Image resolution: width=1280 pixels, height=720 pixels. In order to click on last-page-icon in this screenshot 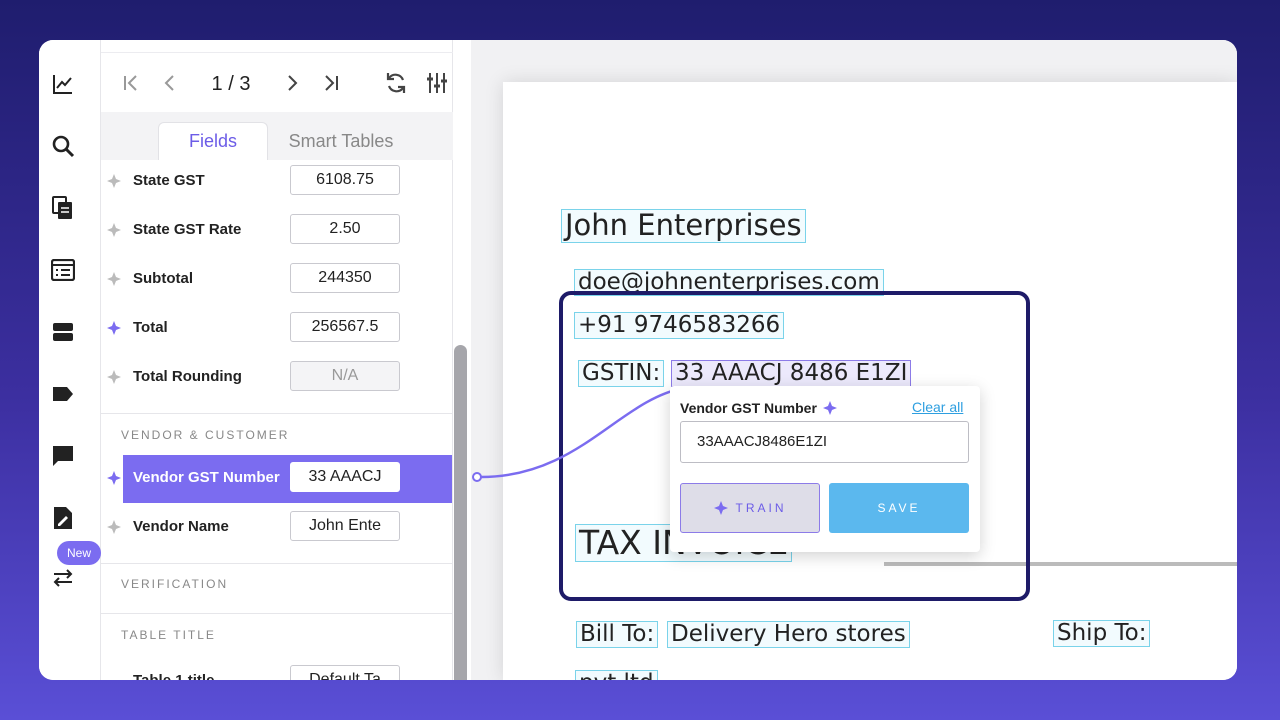, I will do `click(331, 83)`.